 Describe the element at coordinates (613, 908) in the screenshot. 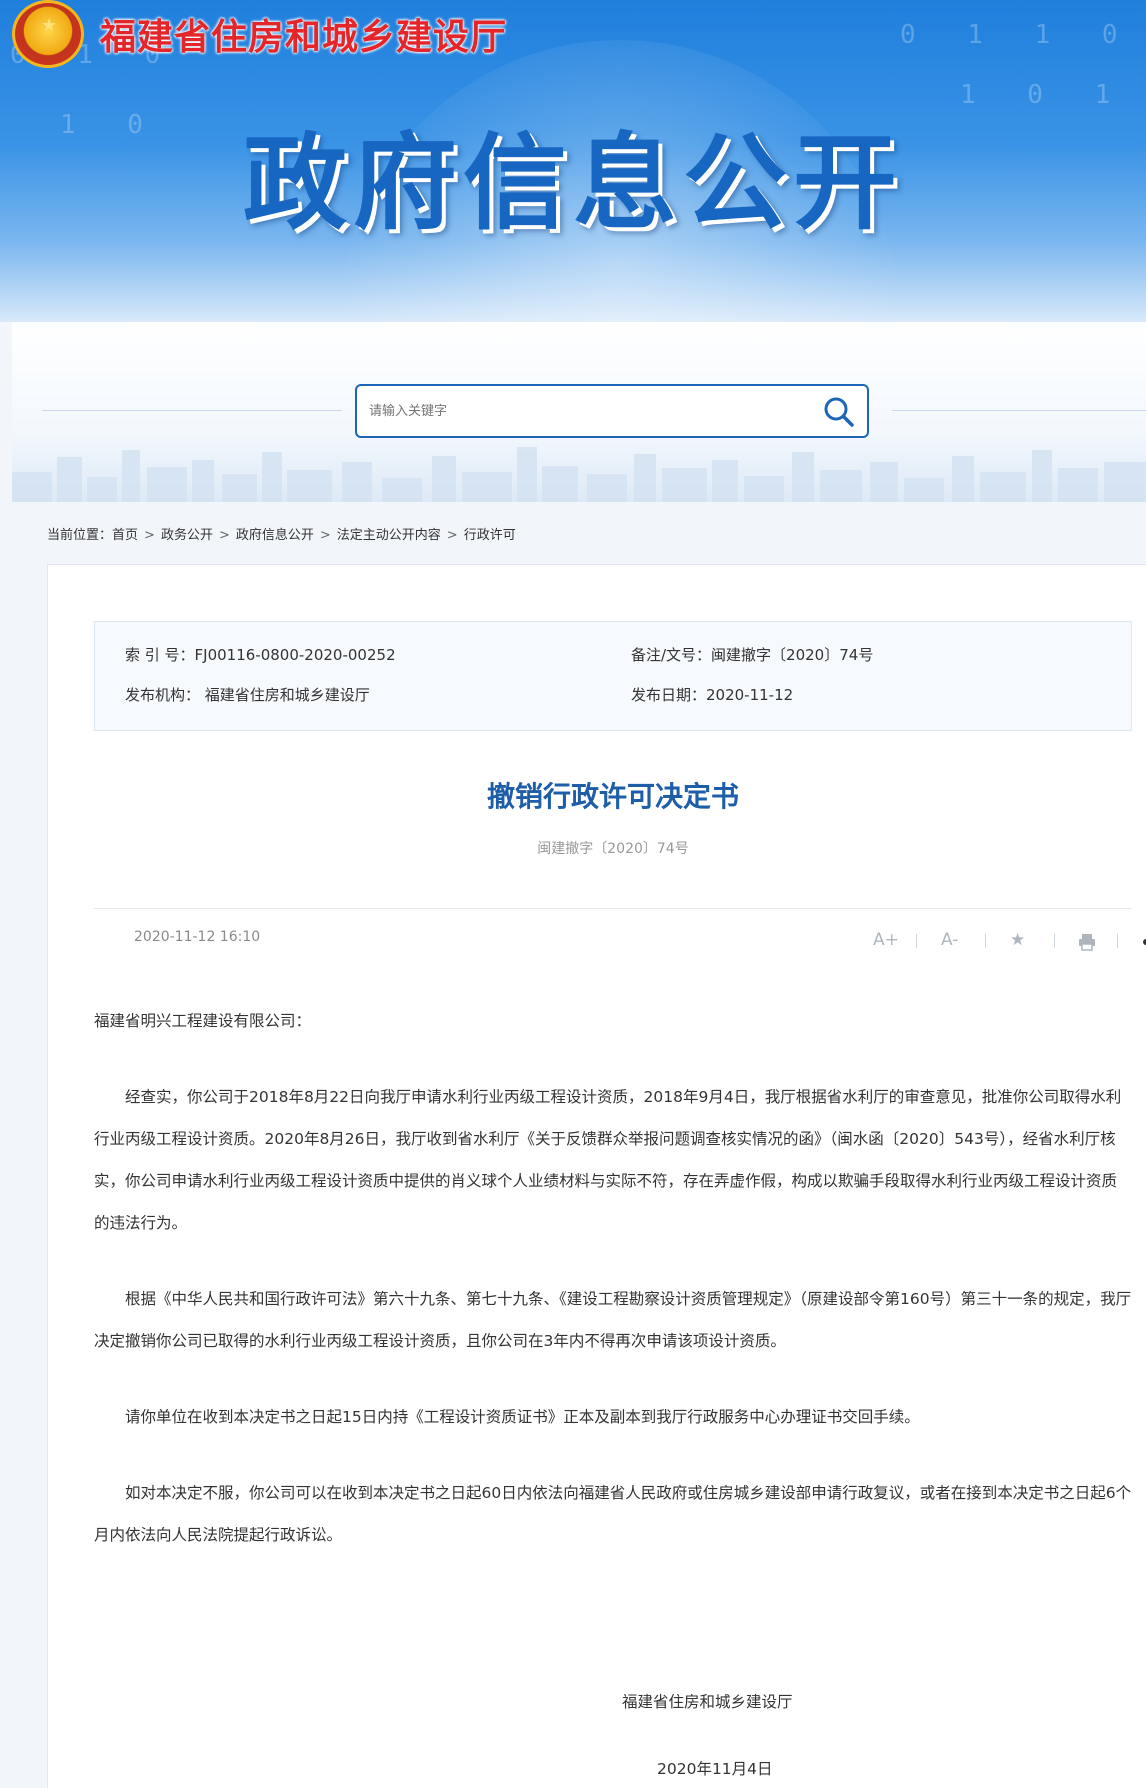

I see `title-divider` at that location.